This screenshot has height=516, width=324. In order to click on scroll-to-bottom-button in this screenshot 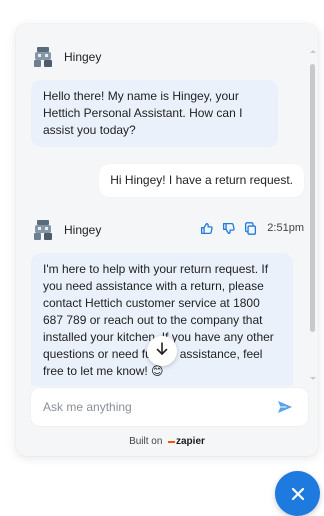, I will do `click(162, 351)`.